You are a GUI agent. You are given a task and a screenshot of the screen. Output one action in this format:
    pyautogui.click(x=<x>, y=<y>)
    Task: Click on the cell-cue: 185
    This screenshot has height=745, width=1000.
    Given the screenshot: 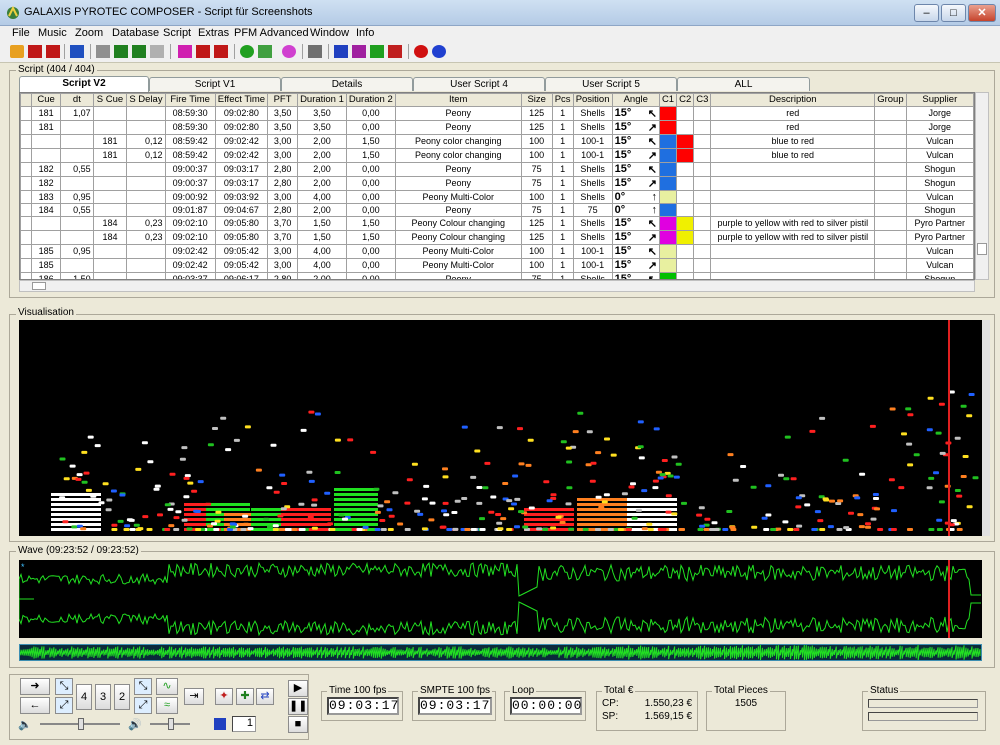 What is the action you would take?
    pyautogui.click(x=46, y=251)
    